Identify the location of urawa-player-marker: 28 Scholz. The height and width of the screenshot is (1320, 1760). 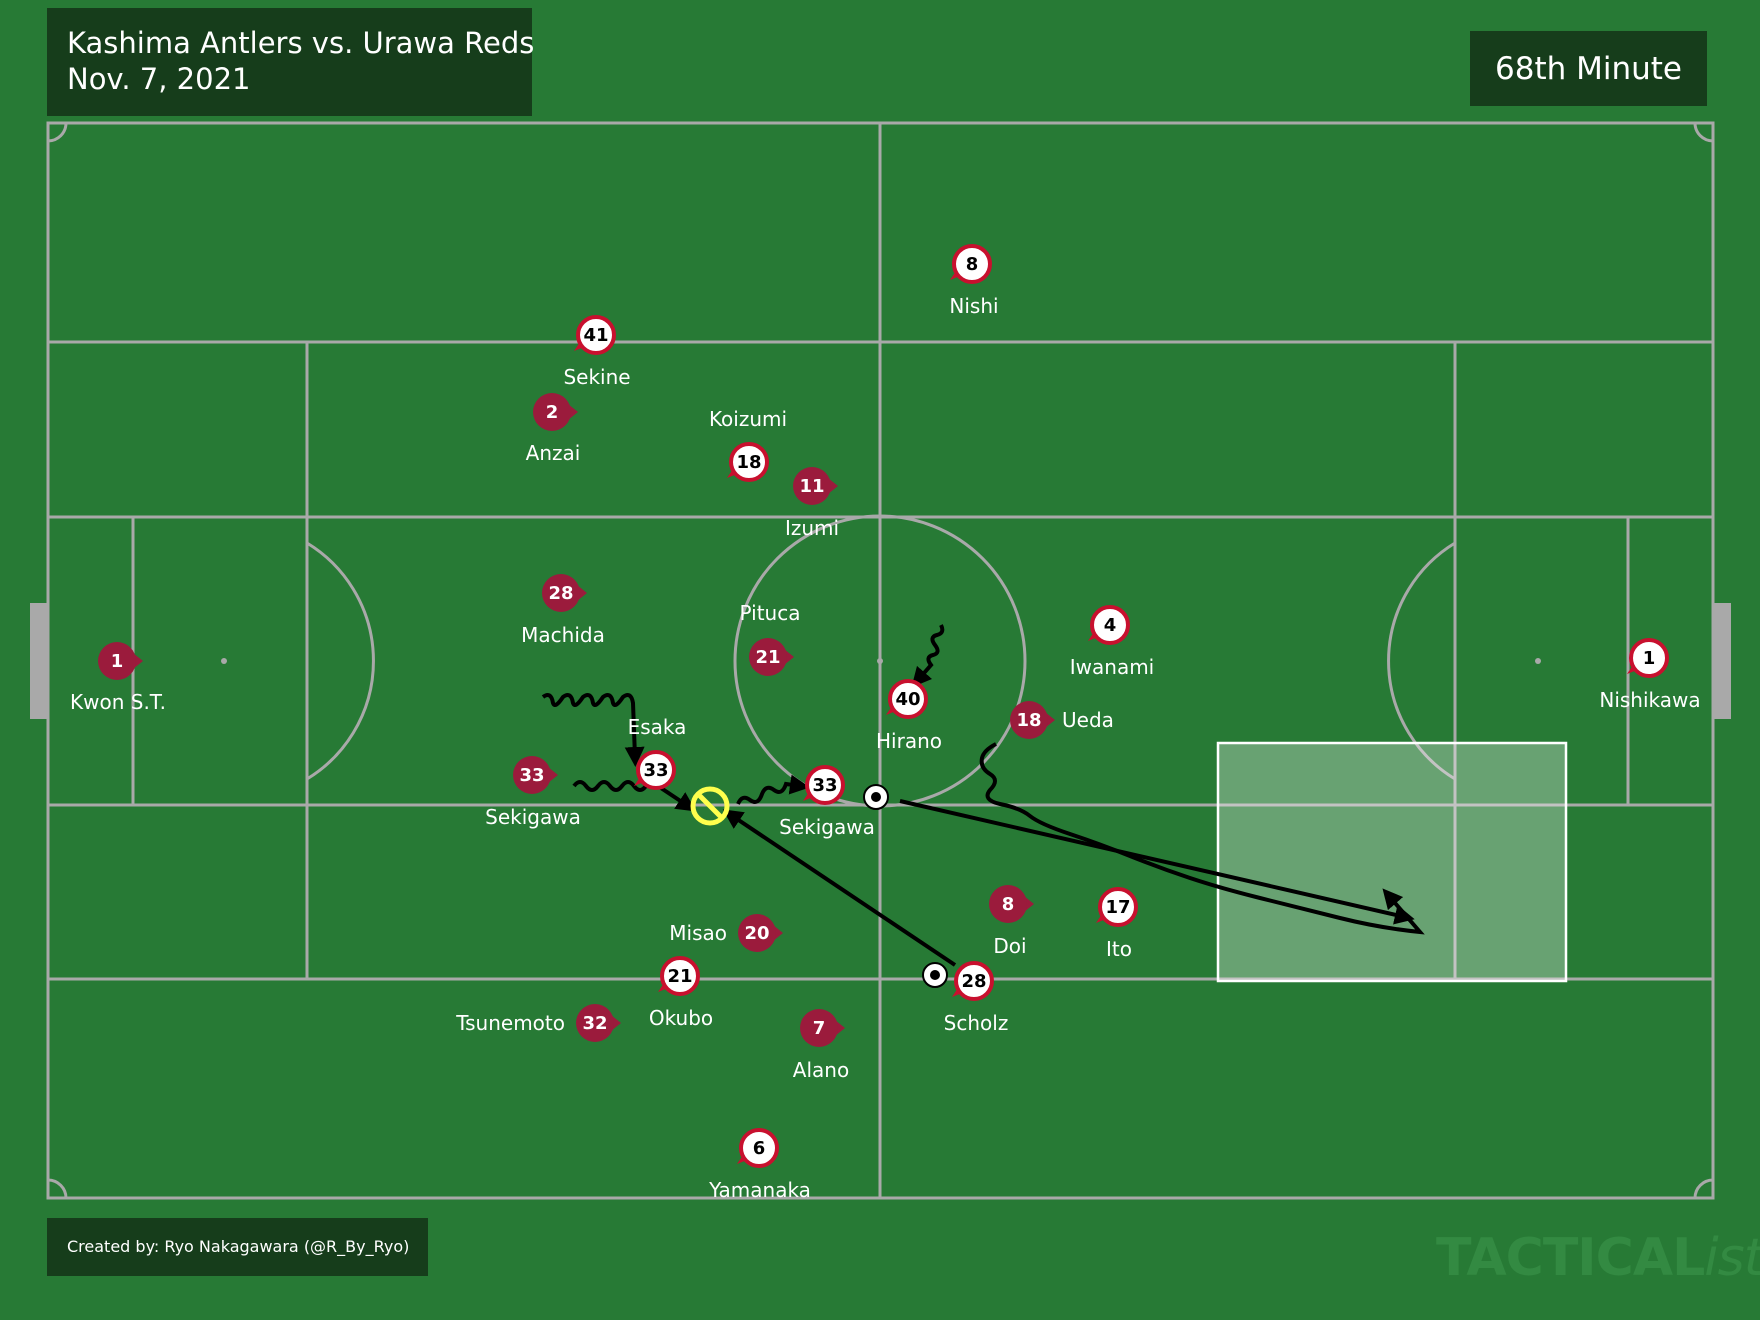
(976, 998).